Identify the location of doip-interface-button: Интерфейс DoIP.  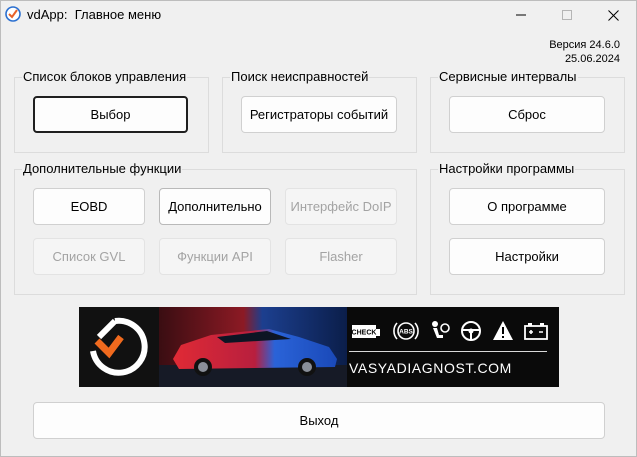
(341, 206).